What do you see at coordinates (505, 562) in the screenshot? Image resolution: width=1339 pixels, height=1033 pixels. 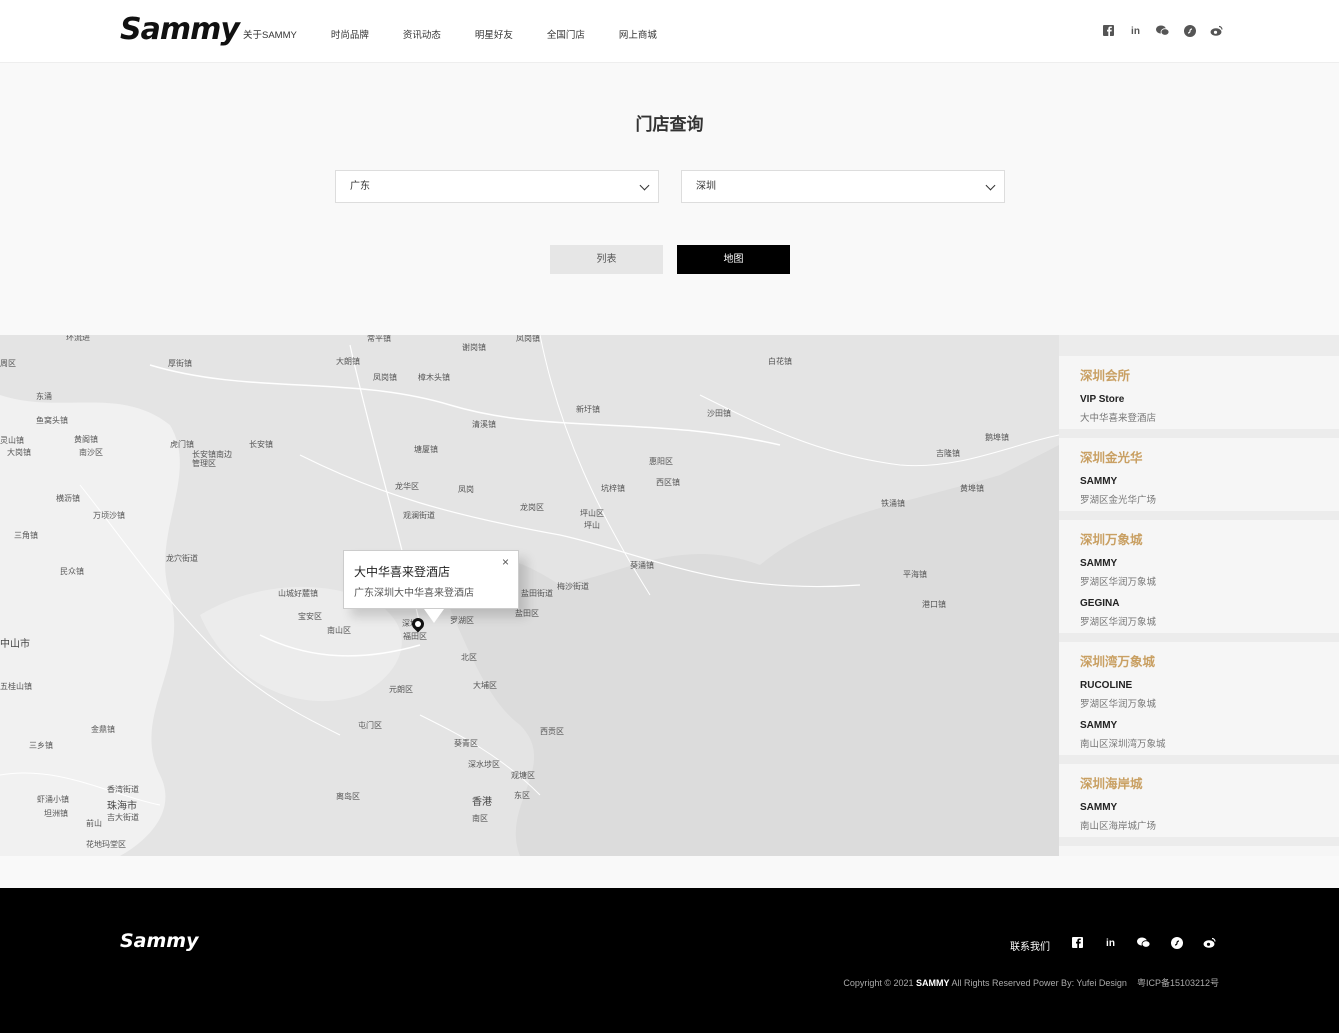 I see `close-icon: ×` at bounding box center [505, 562].